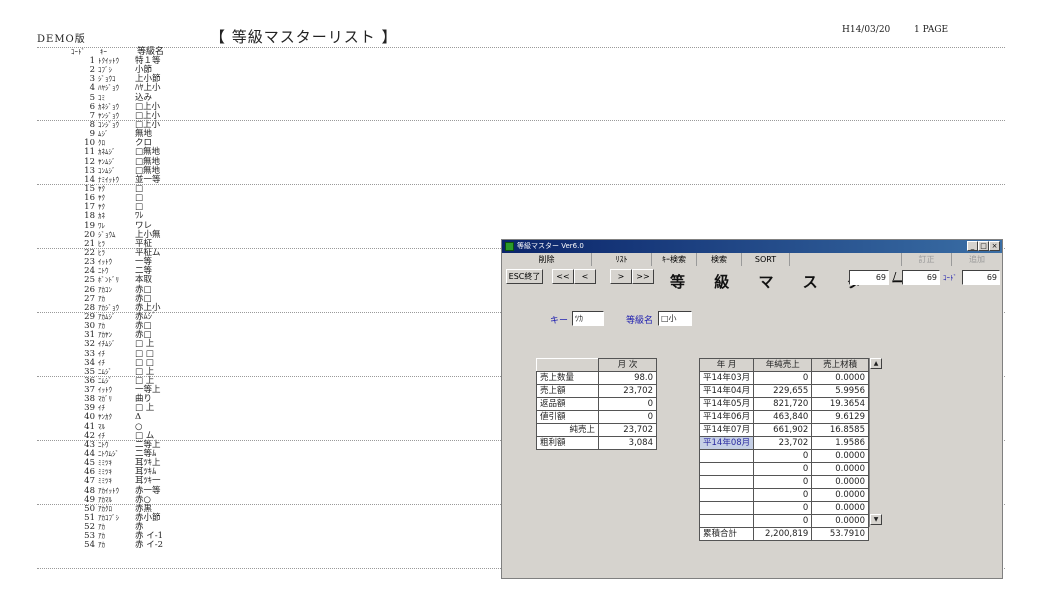 The width and height of the screenshot is (1043, 609). What do you see at coordinates (105, 399) in the screenshot?
I see `row-key: ﾏｶﾞﾘ` at bounding box center [105, 399].